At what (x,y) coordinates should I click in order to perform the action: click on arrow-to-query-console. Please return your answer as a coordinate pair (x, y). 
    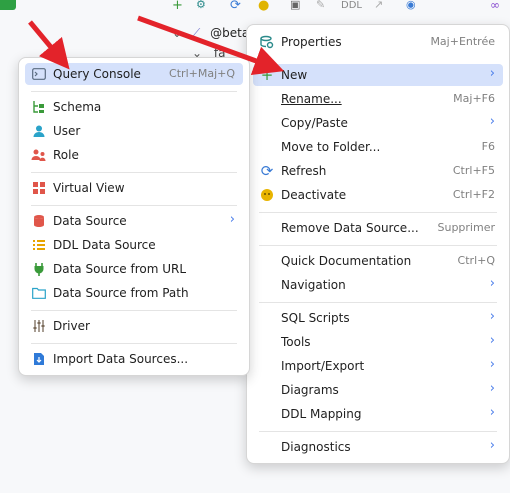
    Looking at the image, I should click on (49, 45).